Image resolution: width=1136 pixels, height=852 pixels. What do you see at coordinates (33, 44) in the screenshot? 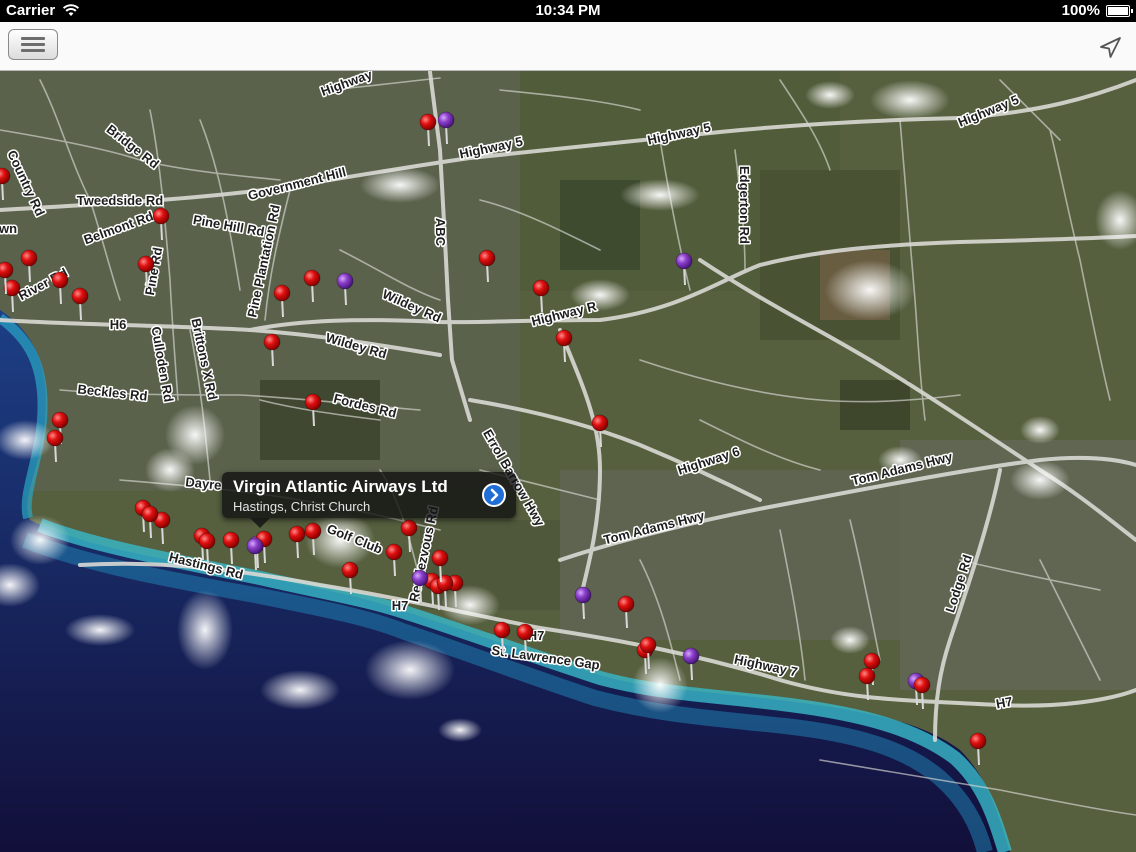
I see `menu-button` at bounding box center [33, 44].